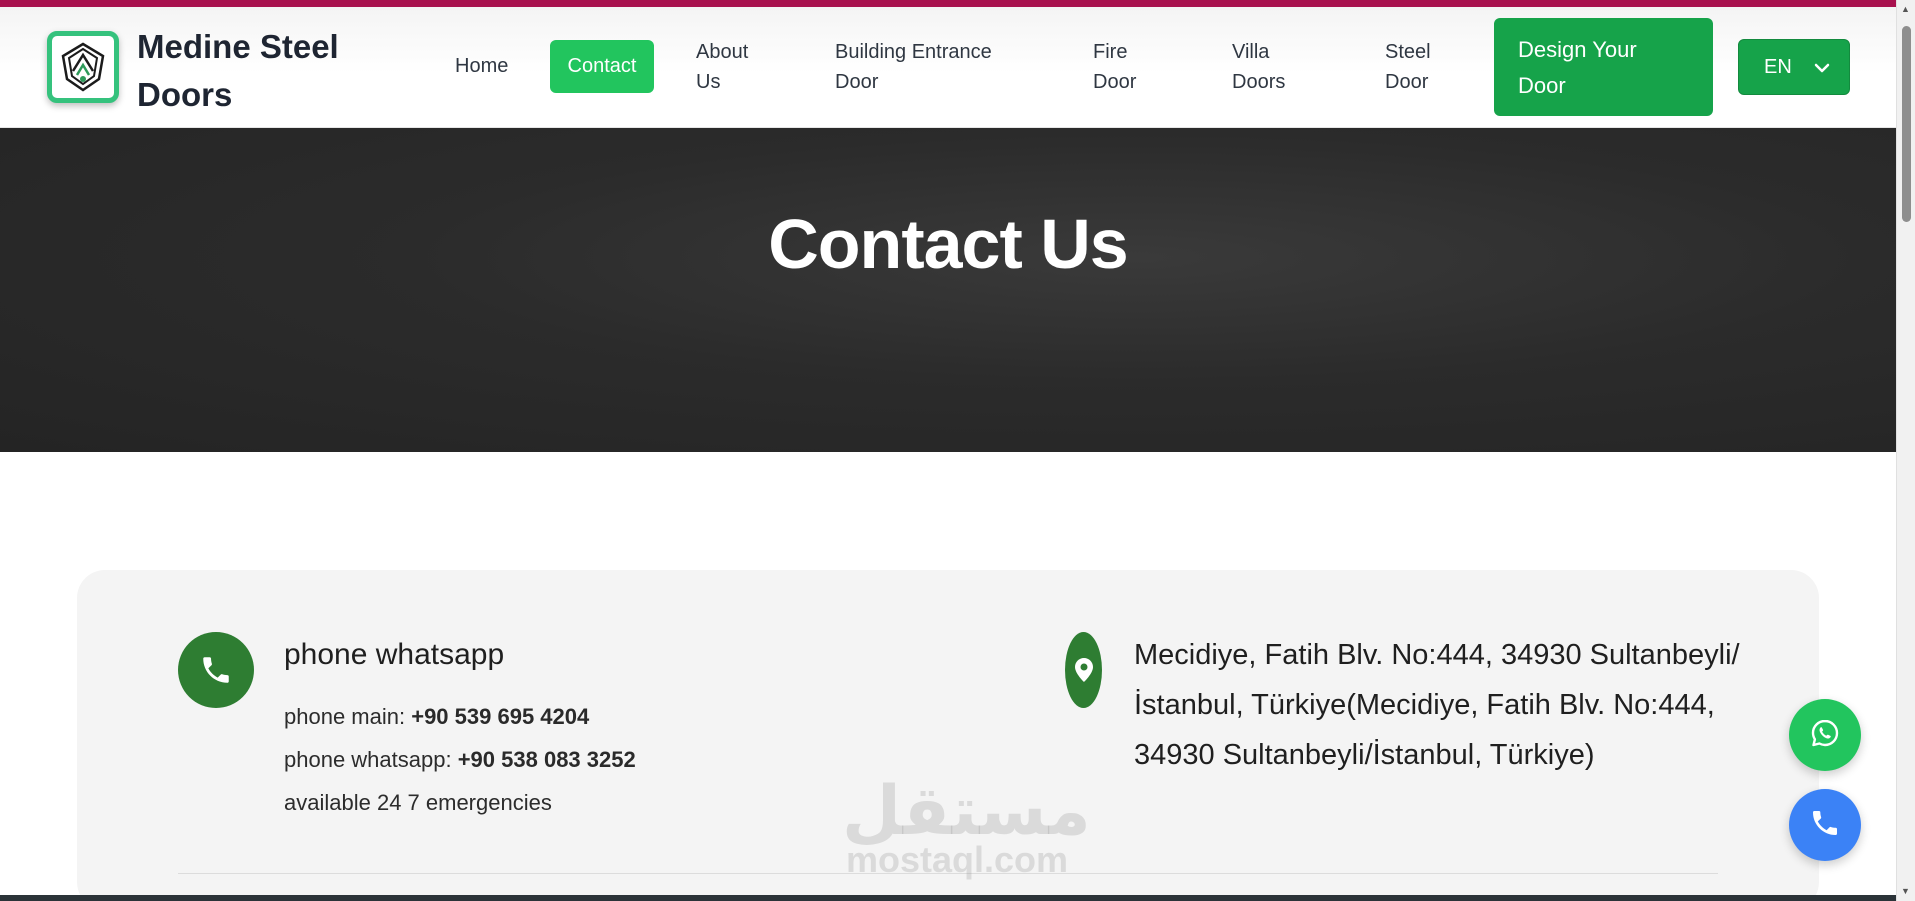  I want to click on call-float-button, so click(1825, 825).